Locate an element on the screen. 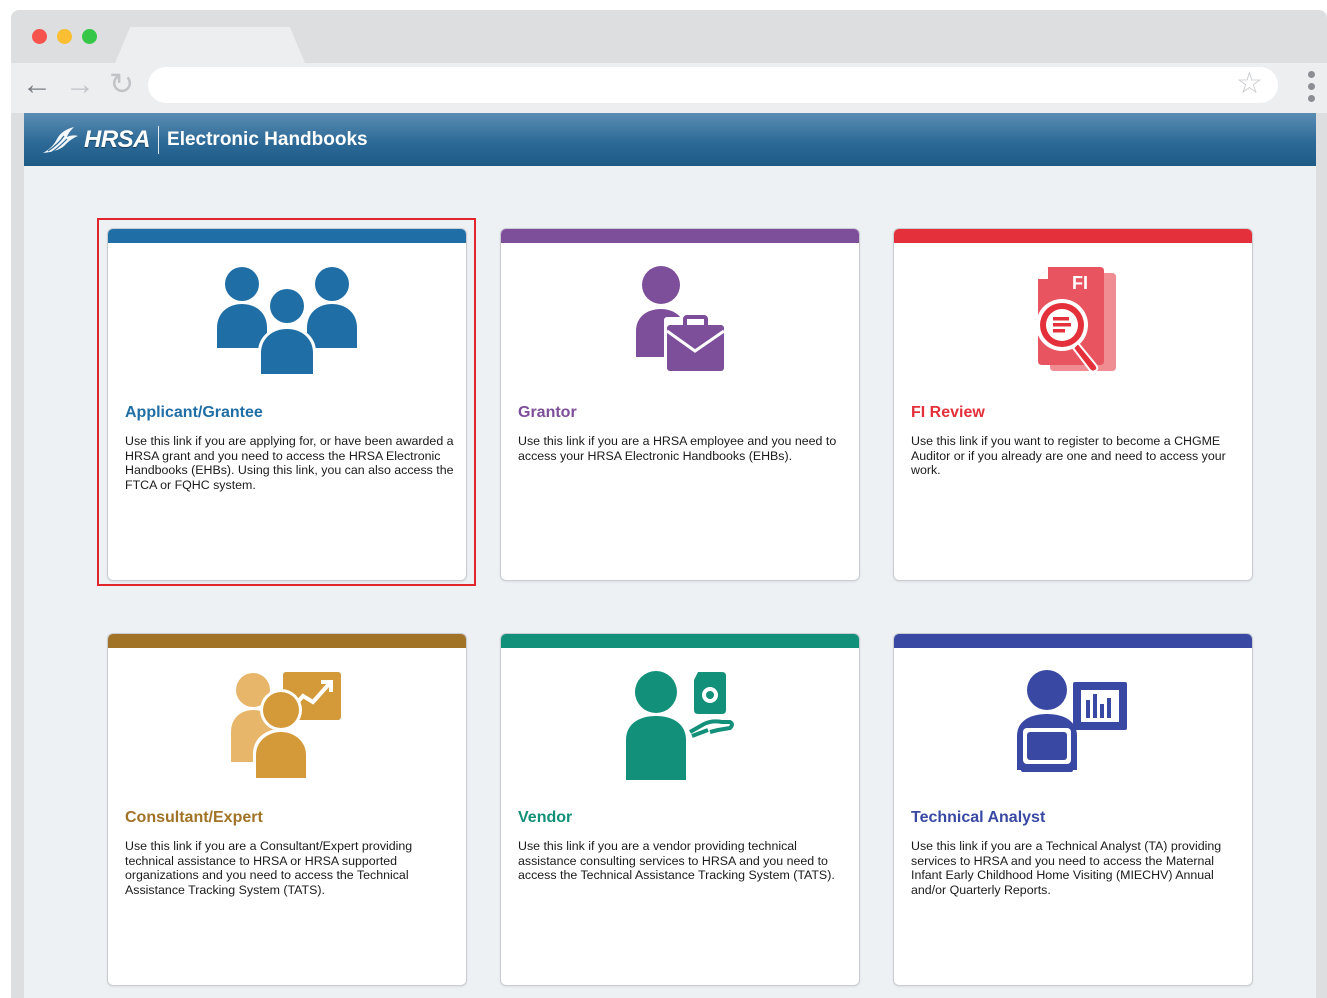  group-users-icon is located at coordinates (287, 320).